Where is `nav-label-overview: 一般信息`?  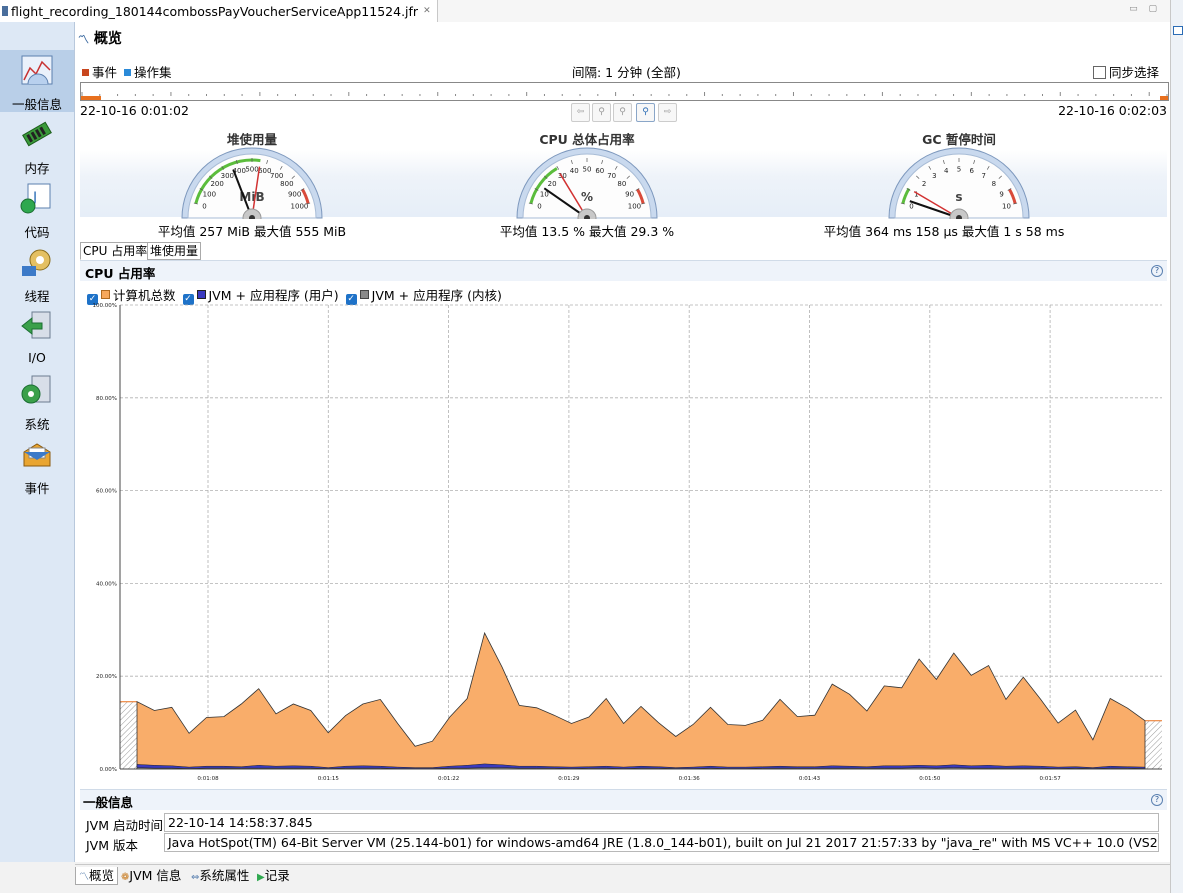 nav-label-overview: 一般信息 is located at coordinates (36, 104).